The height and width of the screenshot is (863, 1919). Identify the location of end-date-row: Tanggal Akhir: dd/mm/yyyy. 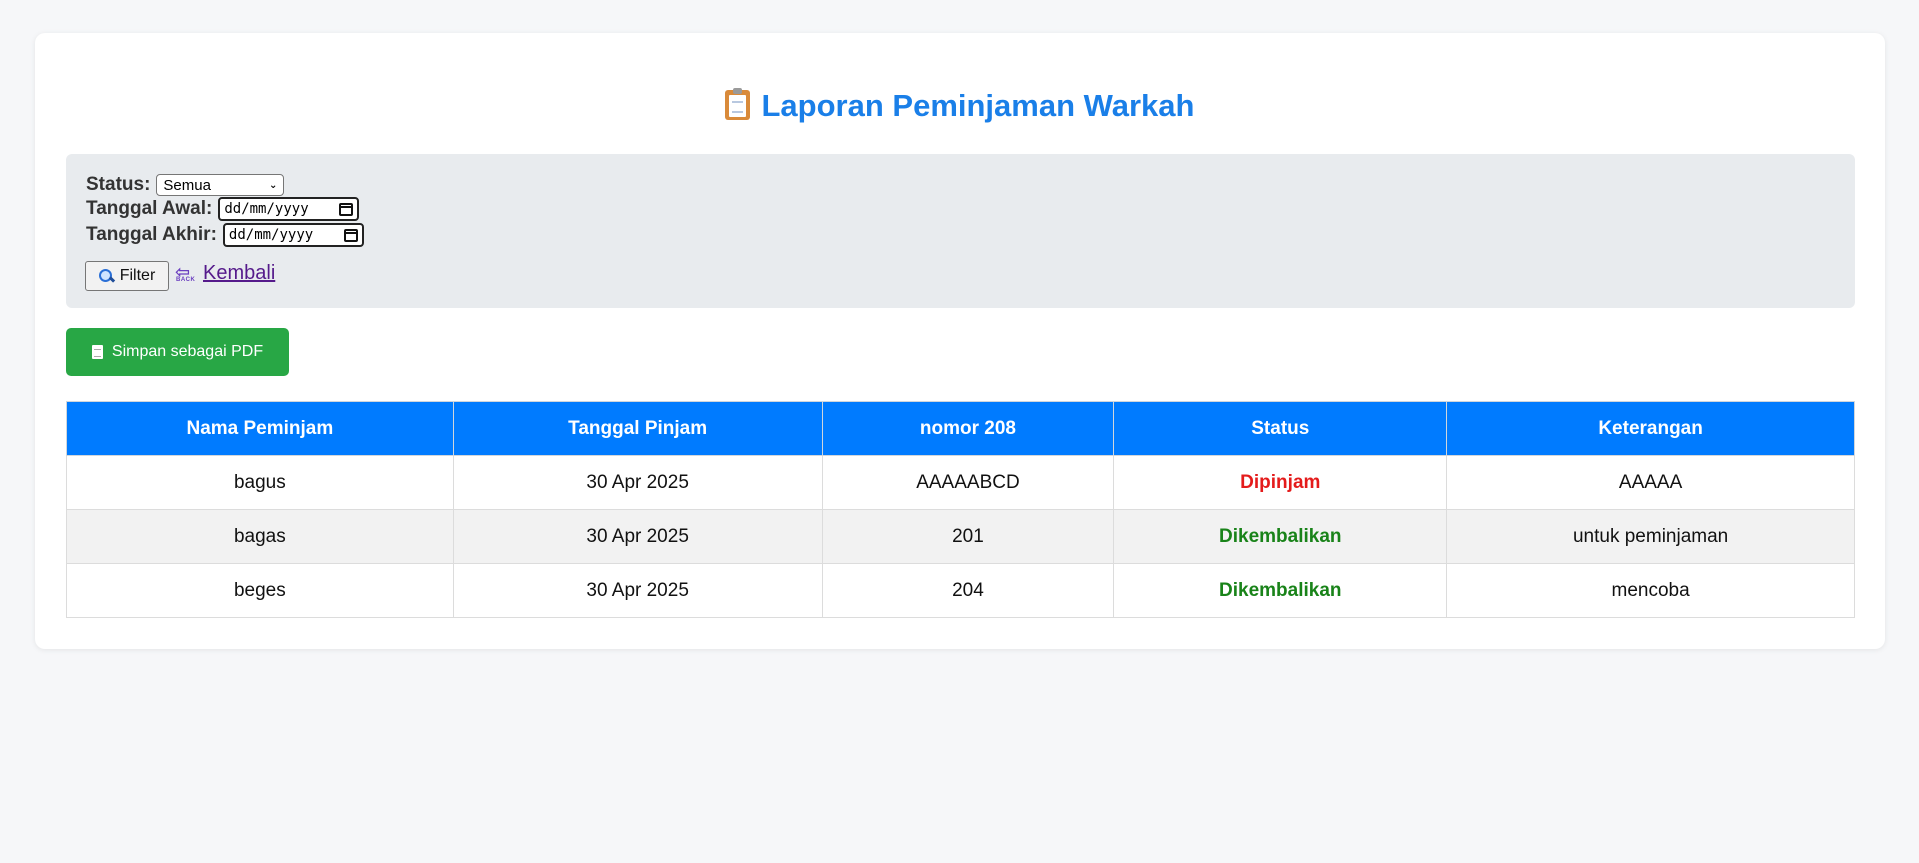
(225, 235).